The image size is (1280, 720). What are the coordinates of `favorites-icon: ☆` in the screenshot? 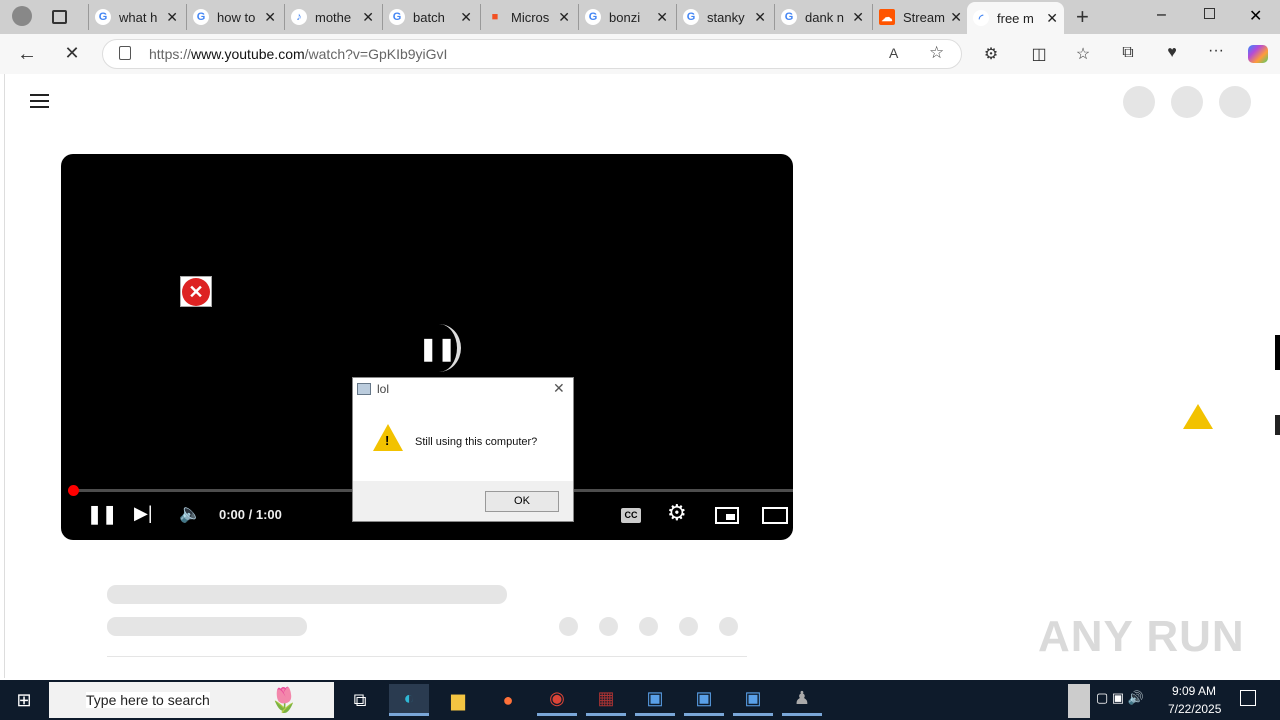 It's located at (1083, 54).